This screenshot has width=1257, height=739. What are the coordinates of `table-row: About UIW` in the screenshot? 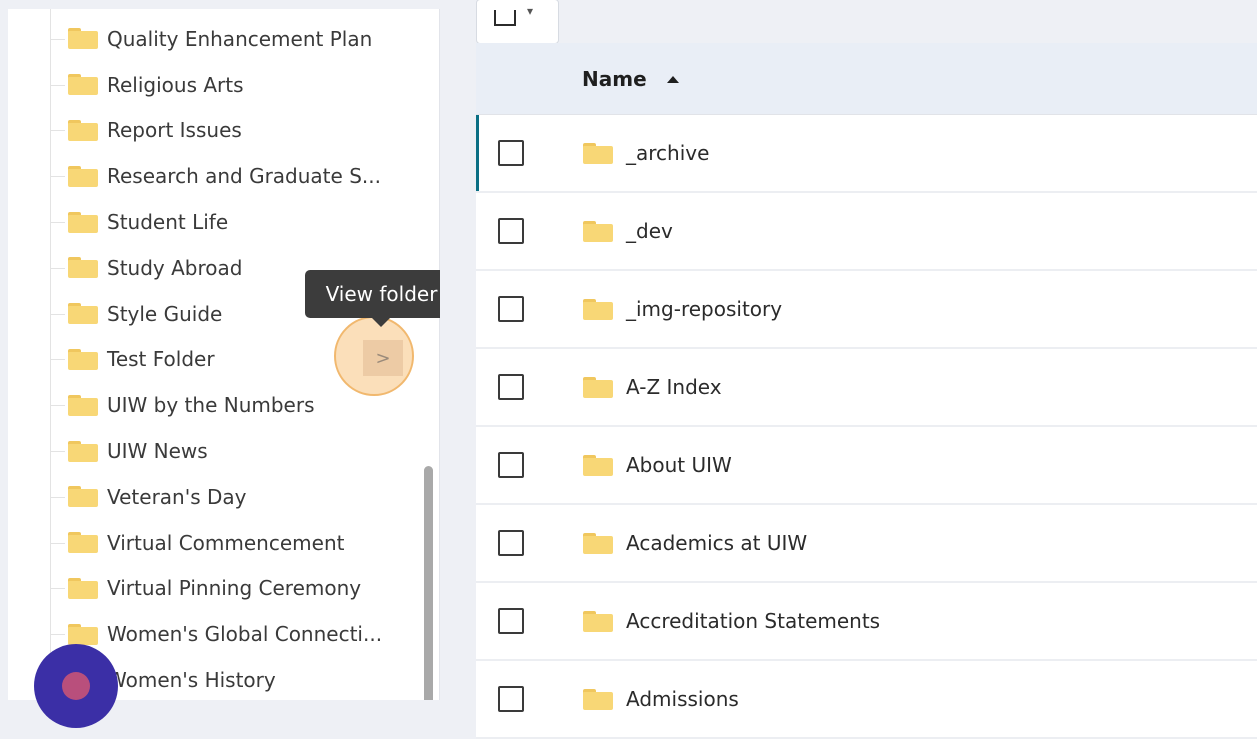 It's located at (866, 466).